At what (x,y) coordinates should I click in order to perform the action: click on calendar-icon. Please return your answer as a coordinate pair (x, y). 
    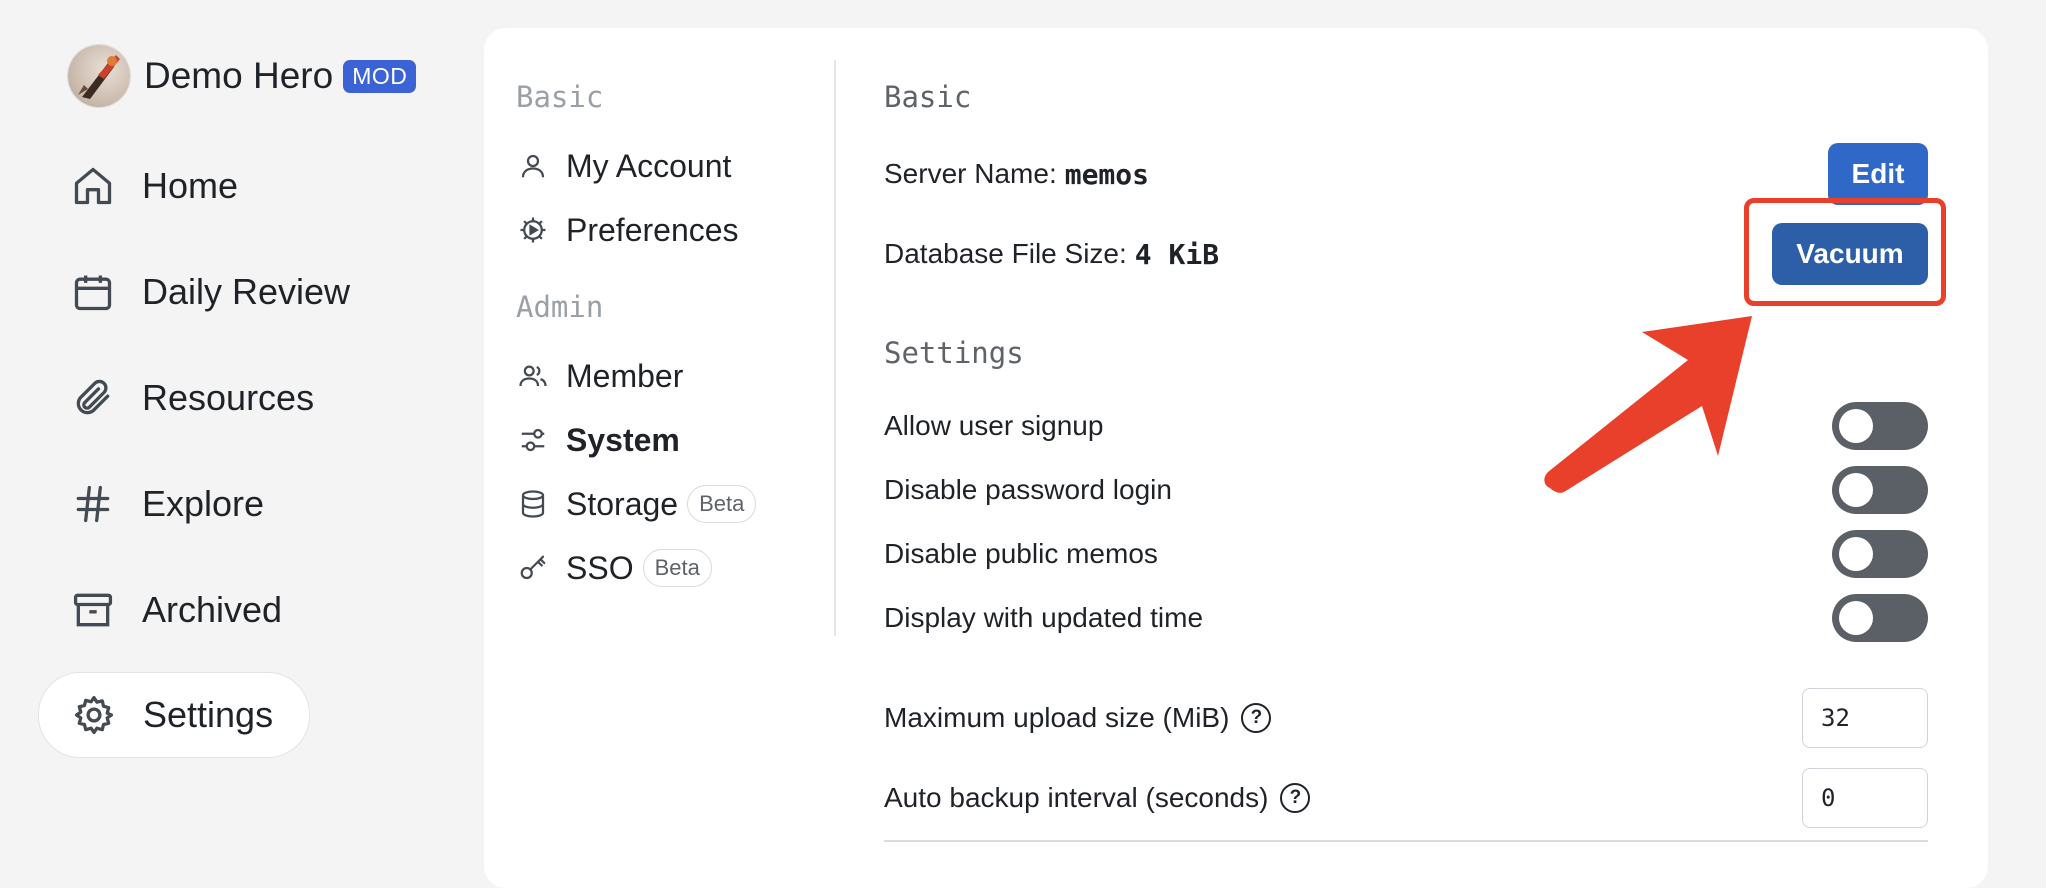
    Looking at the image, I should click on (93, 292).